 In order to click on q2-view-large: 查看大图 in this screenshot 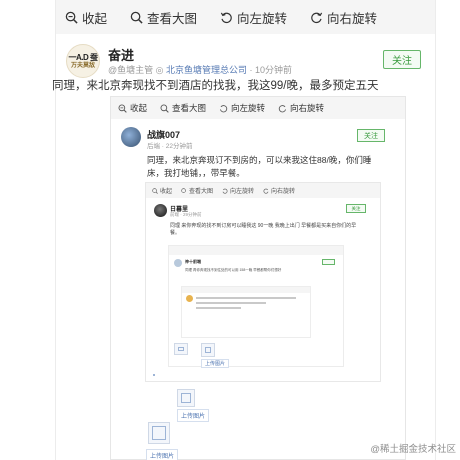, I will do `click(196, 190)`.